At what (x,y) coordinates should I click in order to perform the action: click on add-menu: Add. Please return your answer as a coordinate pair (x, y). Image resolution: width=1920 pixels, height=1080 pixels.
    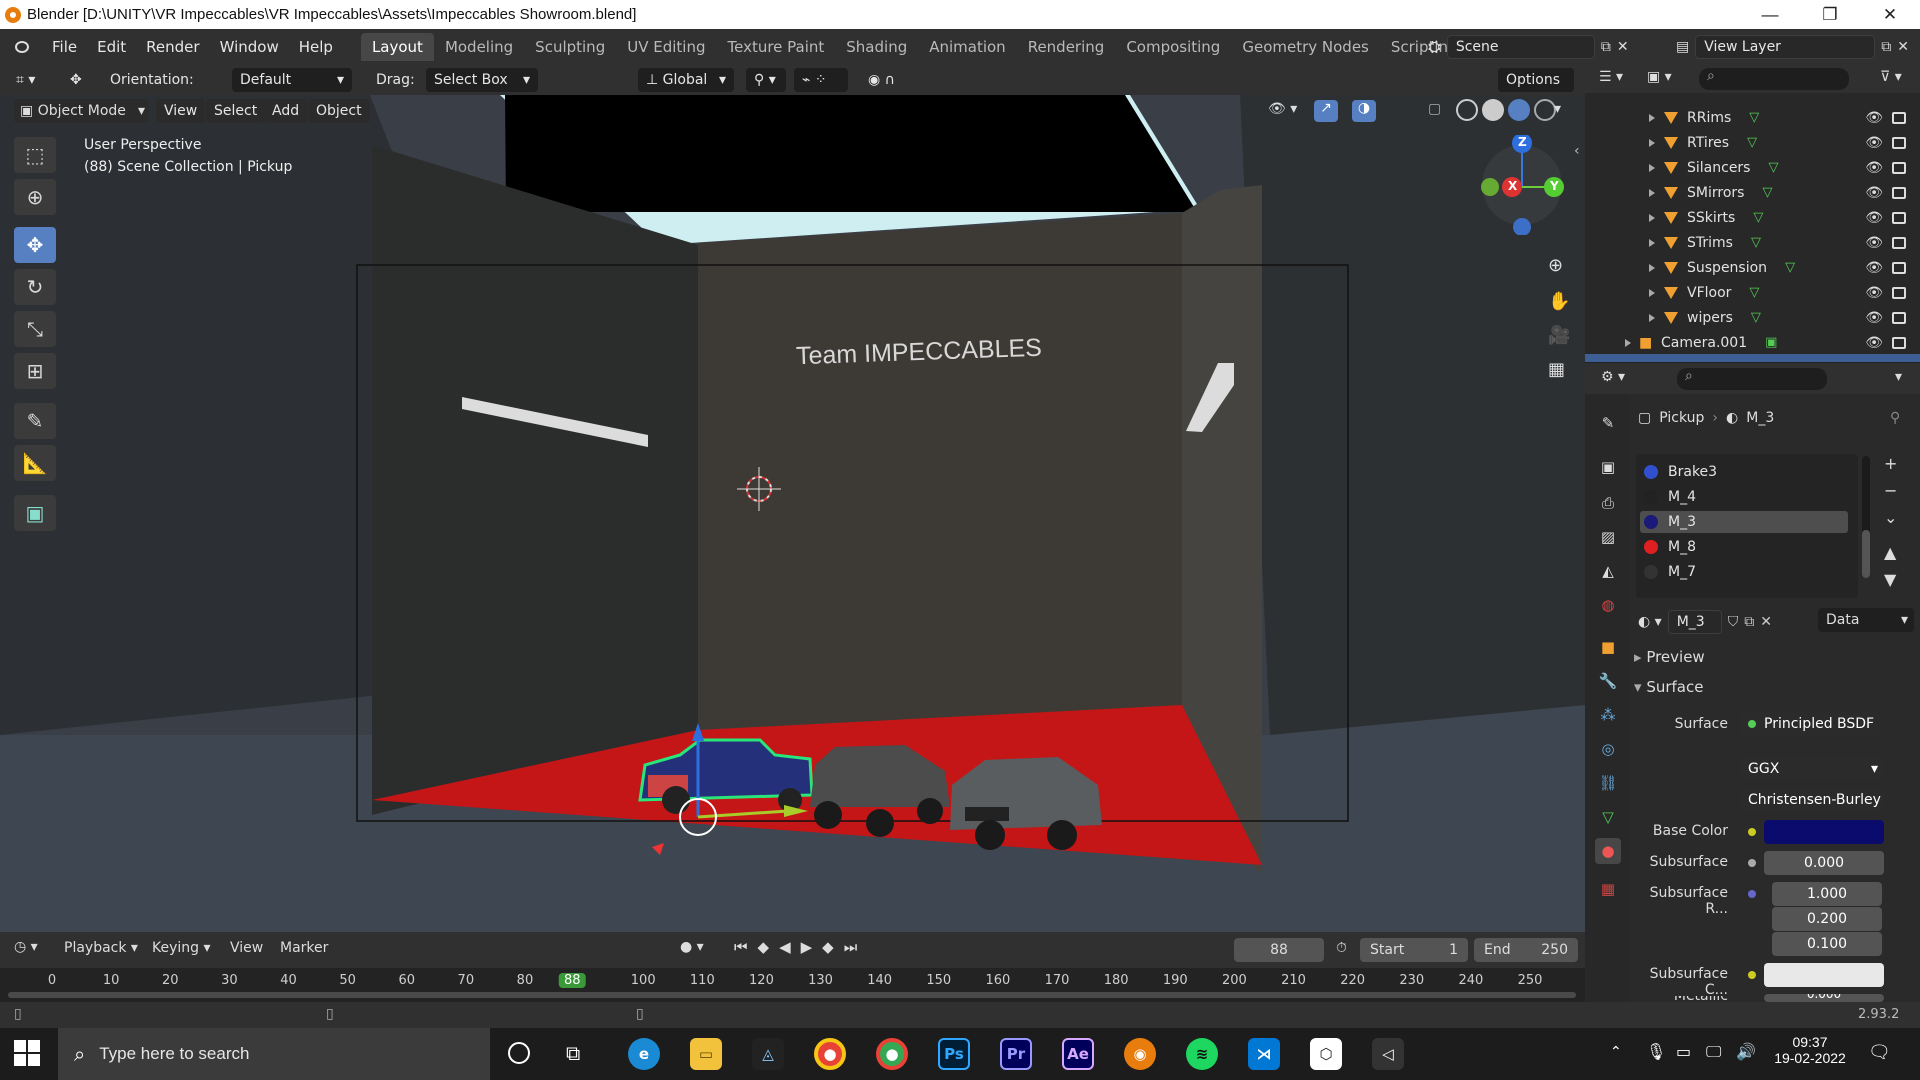
    Looking at the image, I should click on (286, 111).